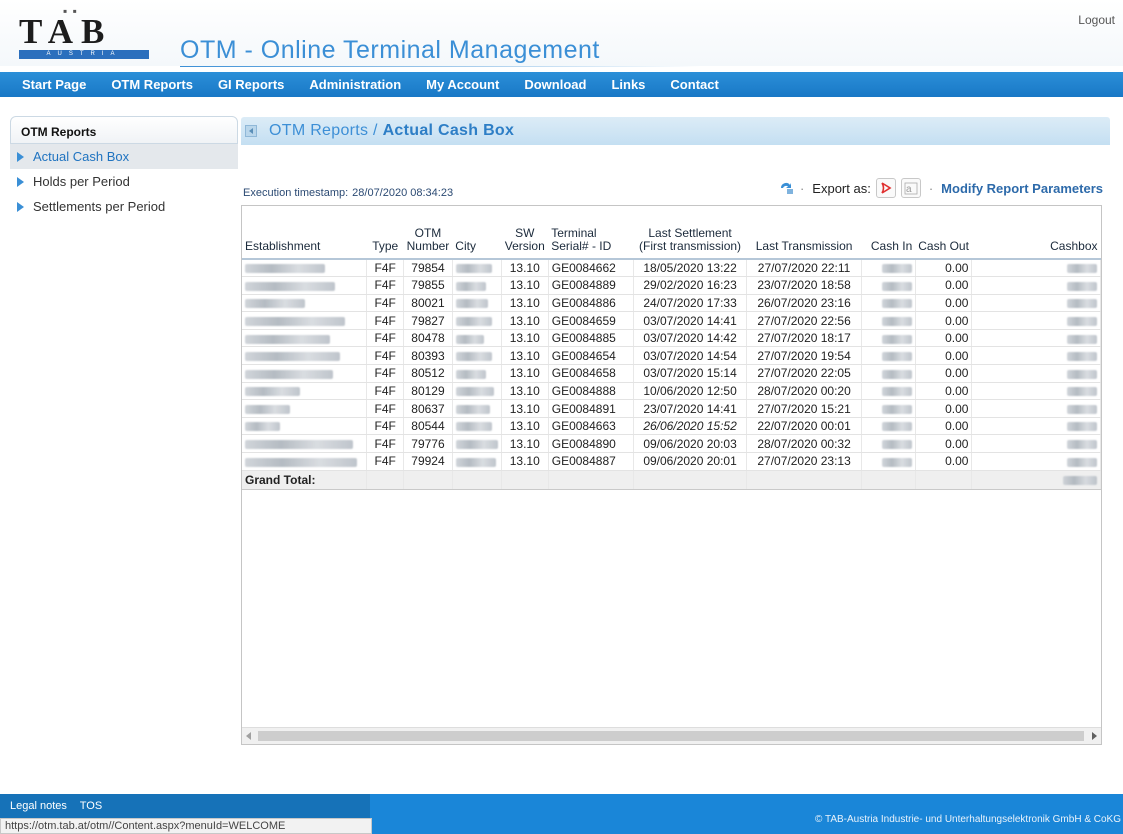 The height and width of the screenshot is (834, 1123). What do you see at coordinates (251, 131) in the screenshot?
I see `collapse-sidebar-icon` at bounding box center [251, 131].